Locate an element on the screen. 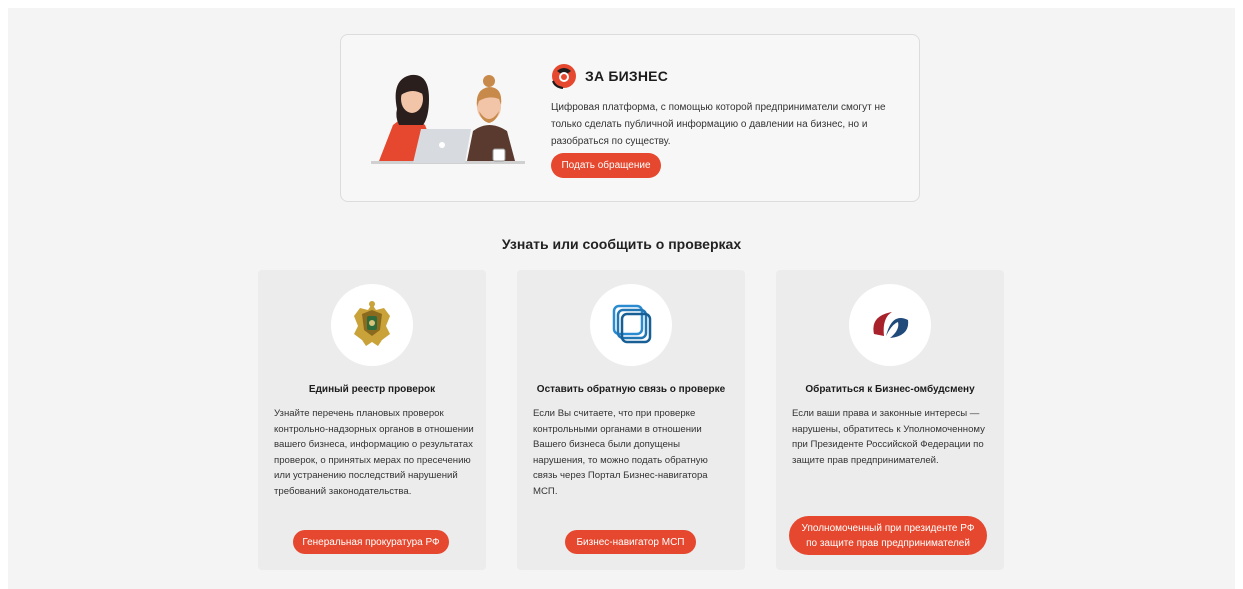  prosecutor-emblem-icon is located at coordinates (372, 323).